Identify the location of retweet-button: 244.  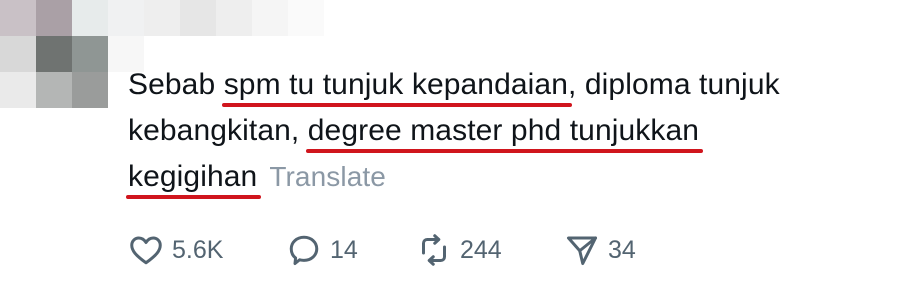
(490, 250).